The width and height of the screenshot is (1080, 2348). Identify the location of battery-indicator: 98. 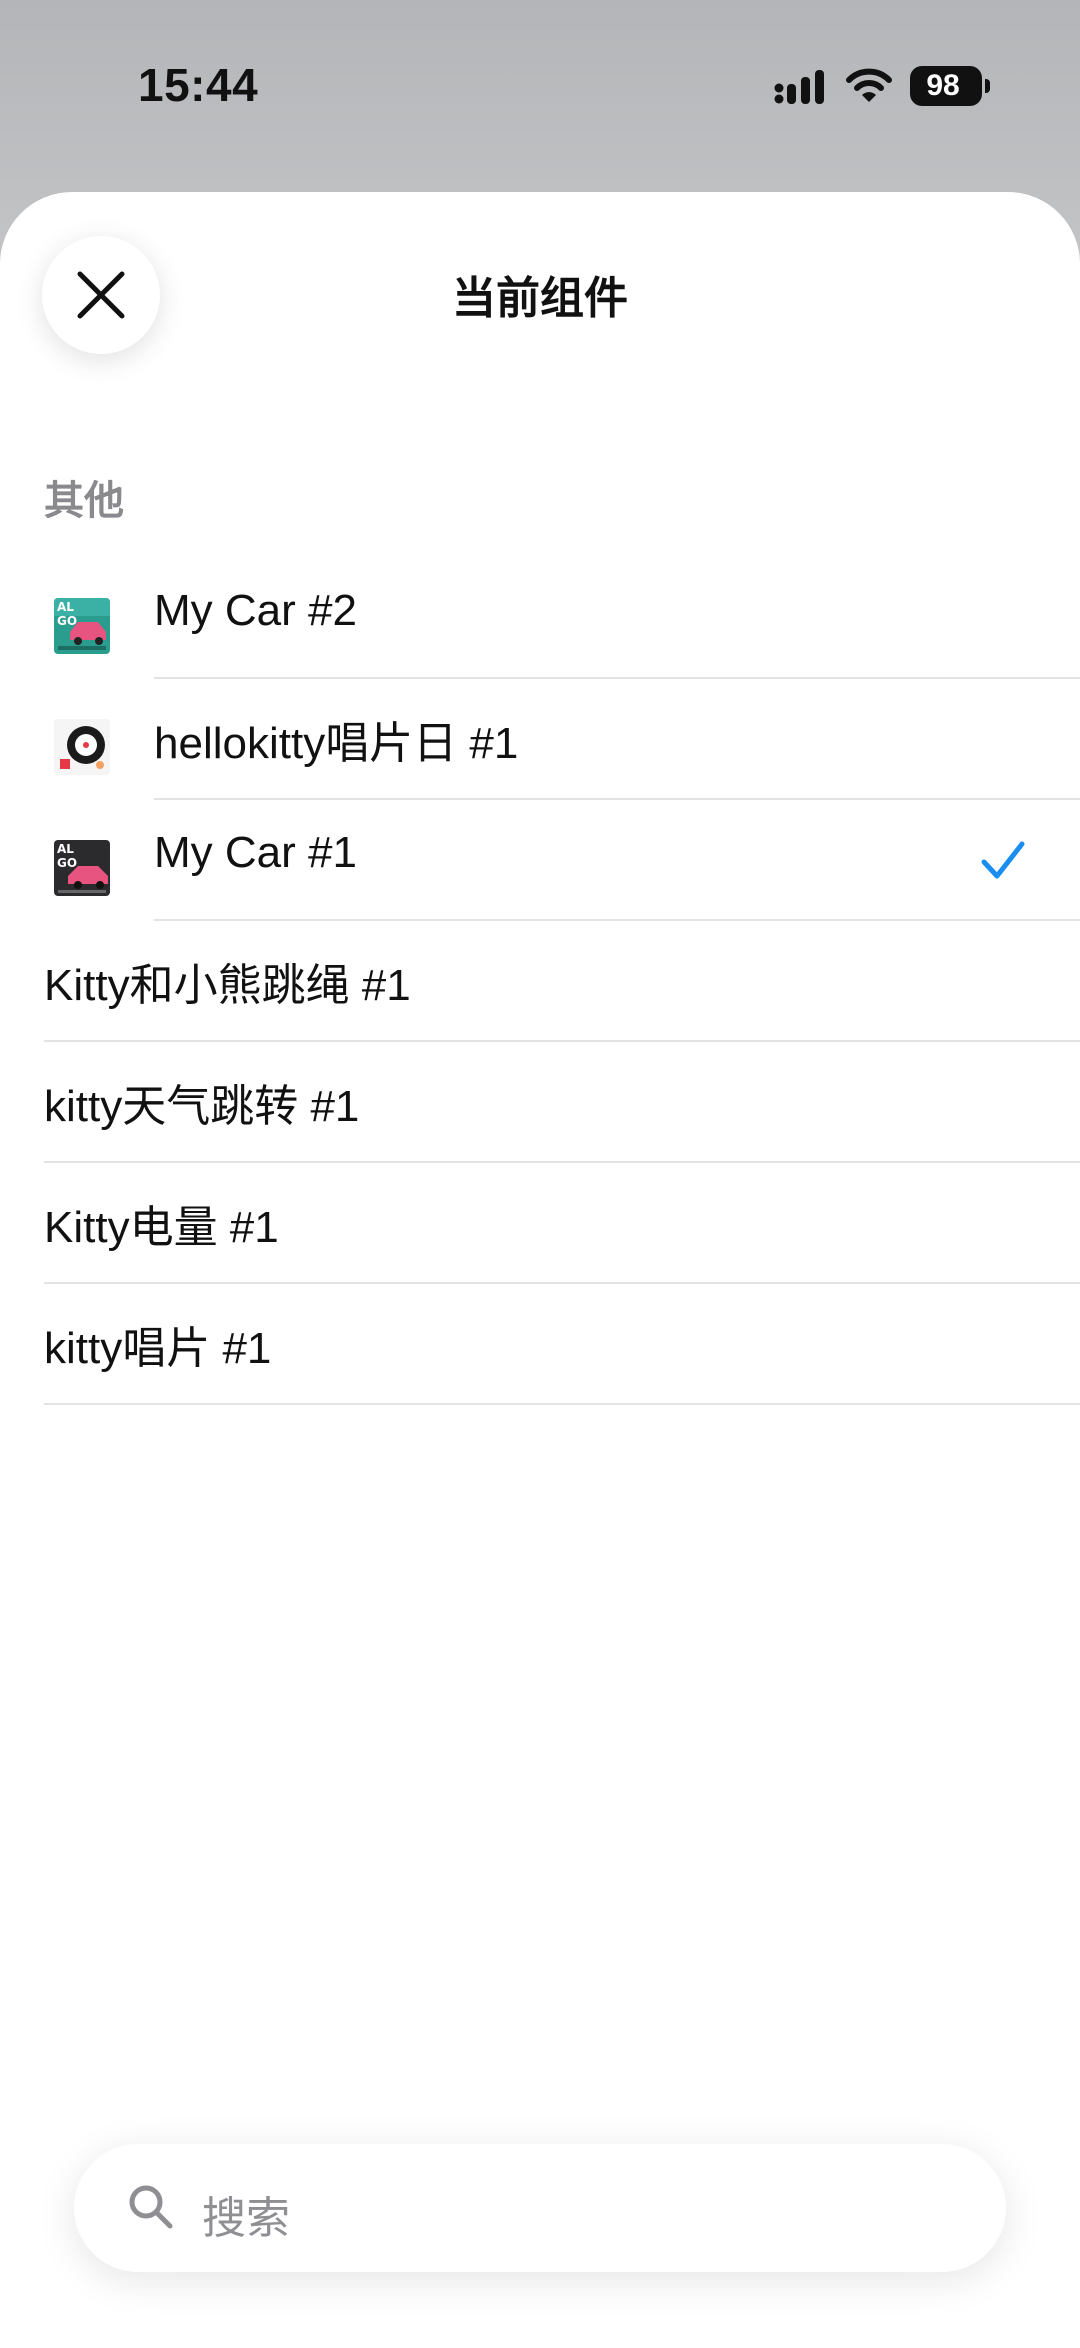
(950, 86).